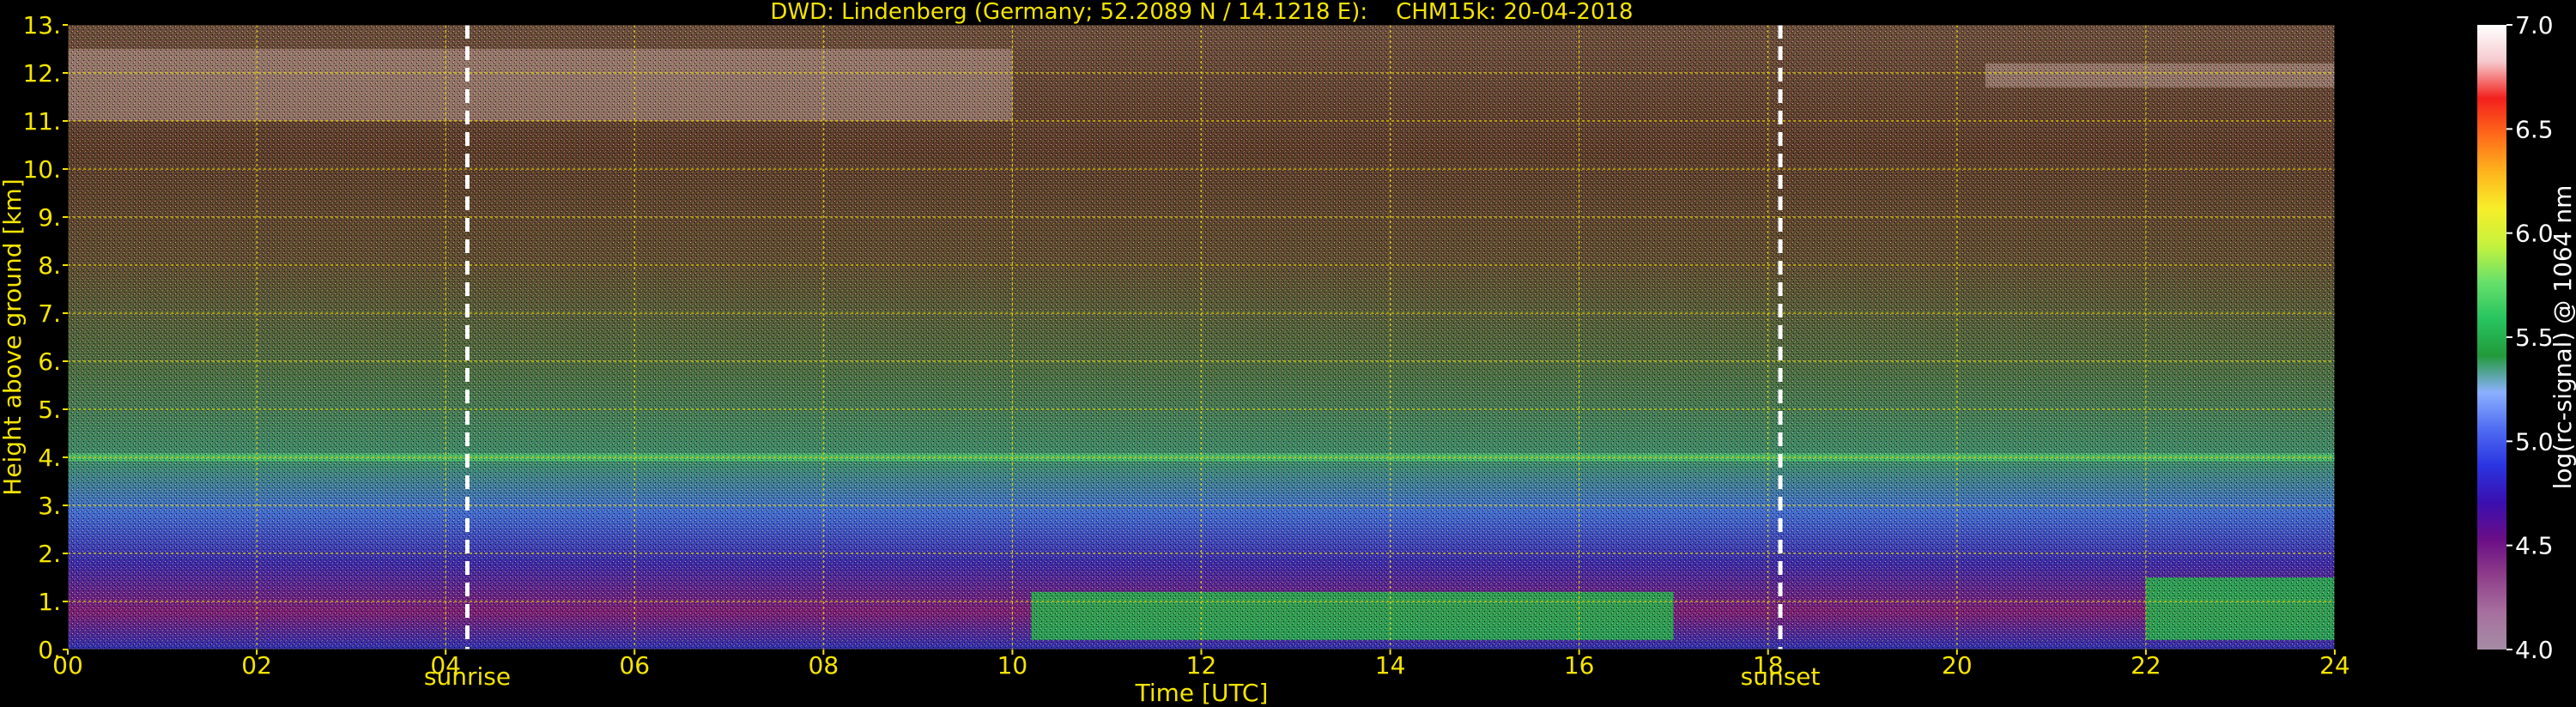 The height and width of the screenshot is (707, 2576). What do you see at coordinates (49, 314) in the screenshot?
I see `y-tick-label: 7.` at bounding box center [49, 314].